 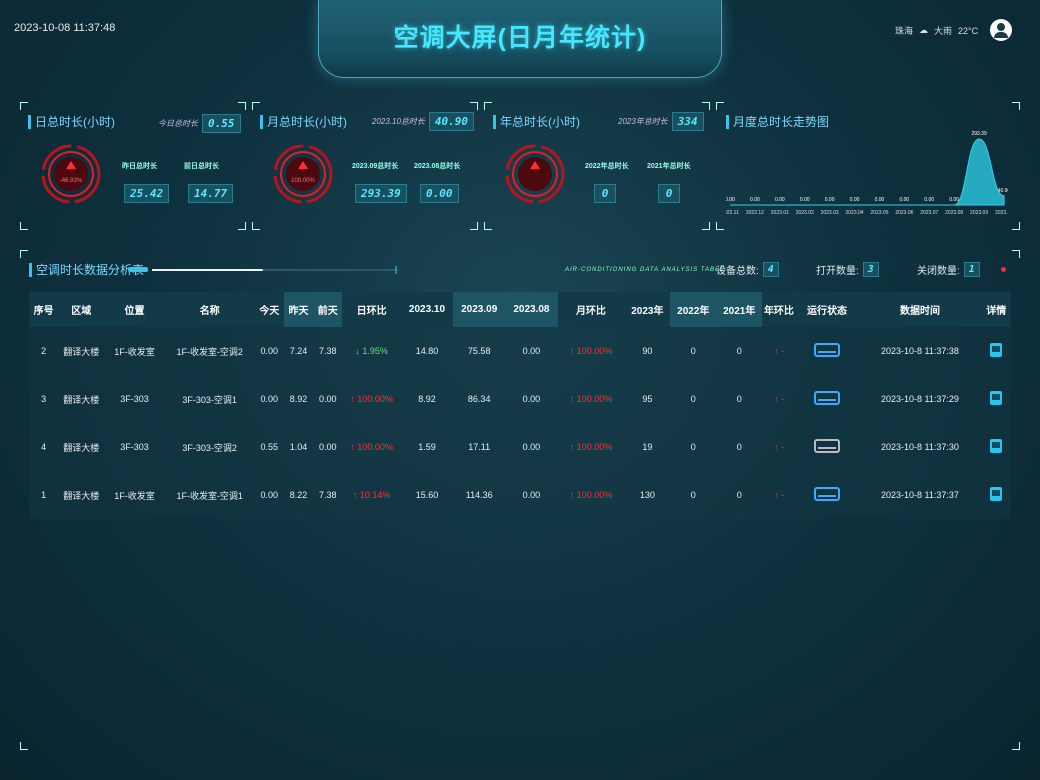 I want to click on month-prev1-label: 2023.09总时长, so click(x=375, y=166).